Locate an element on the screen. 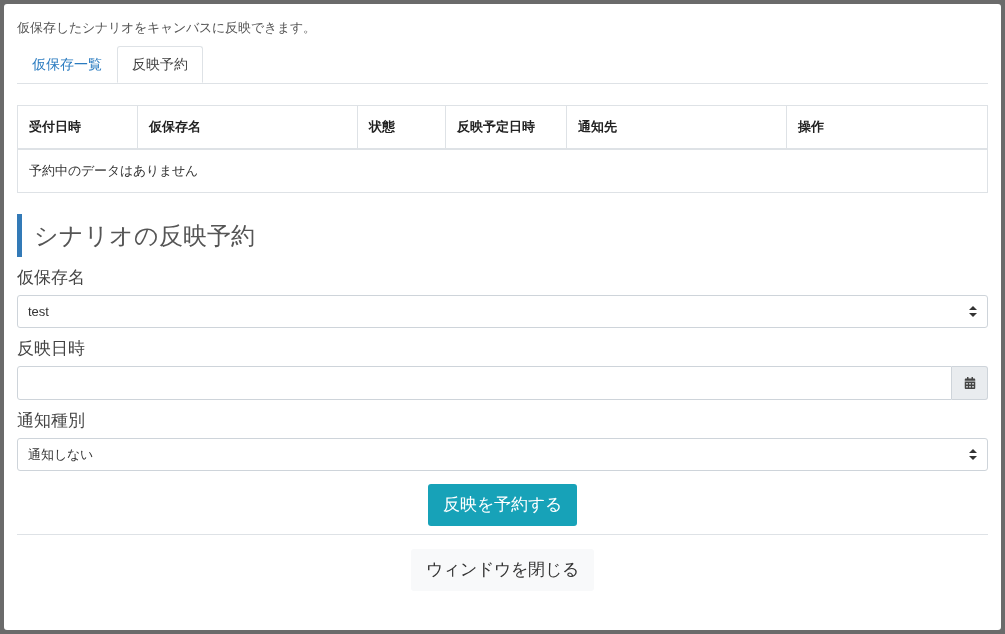 The width and height of the screenshot is (1005, 634). field-label: 通知種別 is located at coordinates (51, 421).